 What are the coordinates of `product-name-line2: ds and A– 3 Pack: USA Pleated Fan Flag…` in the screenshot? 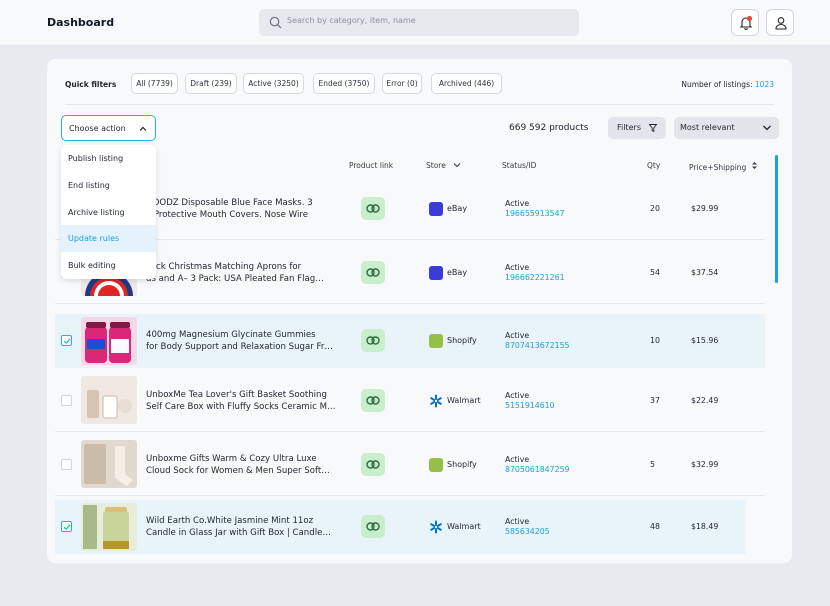 It's located at (235, 279).